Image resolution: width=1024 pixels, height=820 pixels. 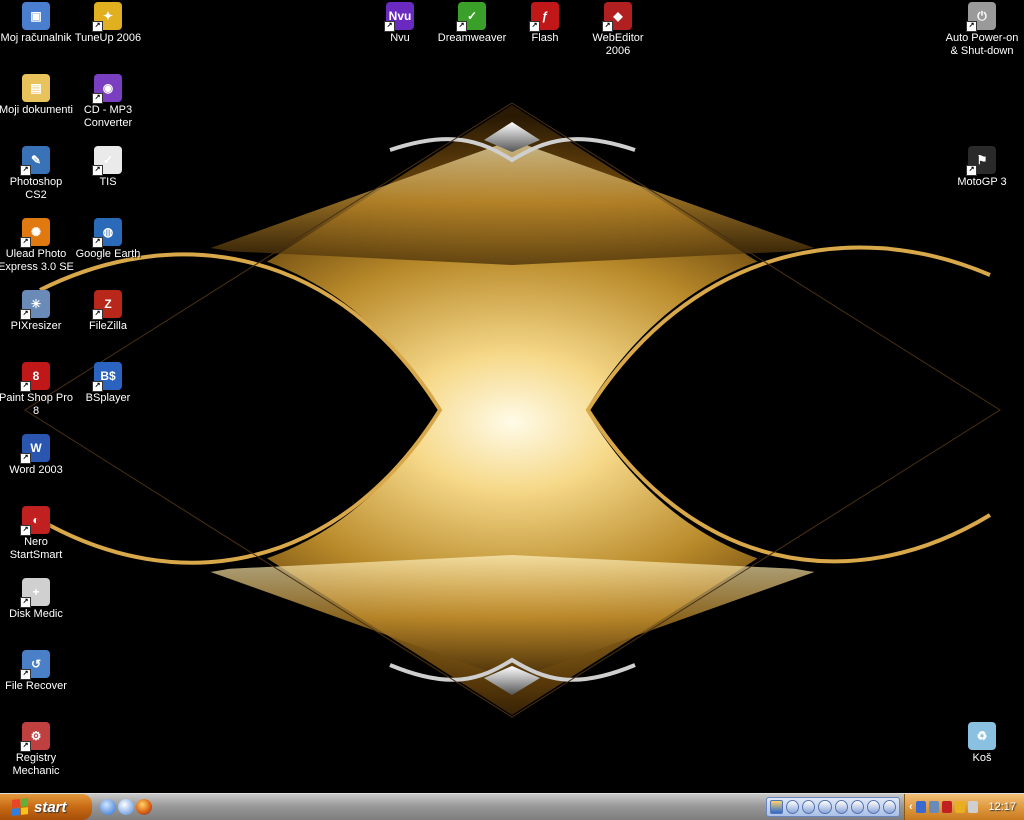 I want to click on desktop-icon-tuneup: ✦ ↗ TuneUp 2006, so click(x=108, y=23).